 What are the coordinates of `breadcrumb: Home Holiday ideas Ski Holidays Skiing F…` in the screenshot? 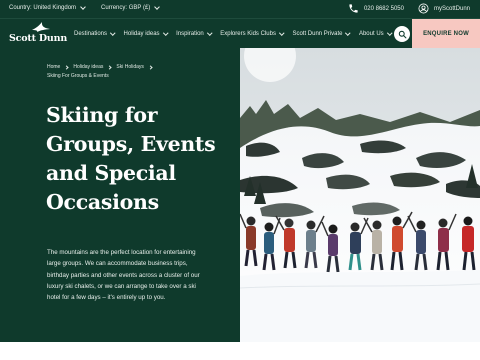 It's located at (100, 72).